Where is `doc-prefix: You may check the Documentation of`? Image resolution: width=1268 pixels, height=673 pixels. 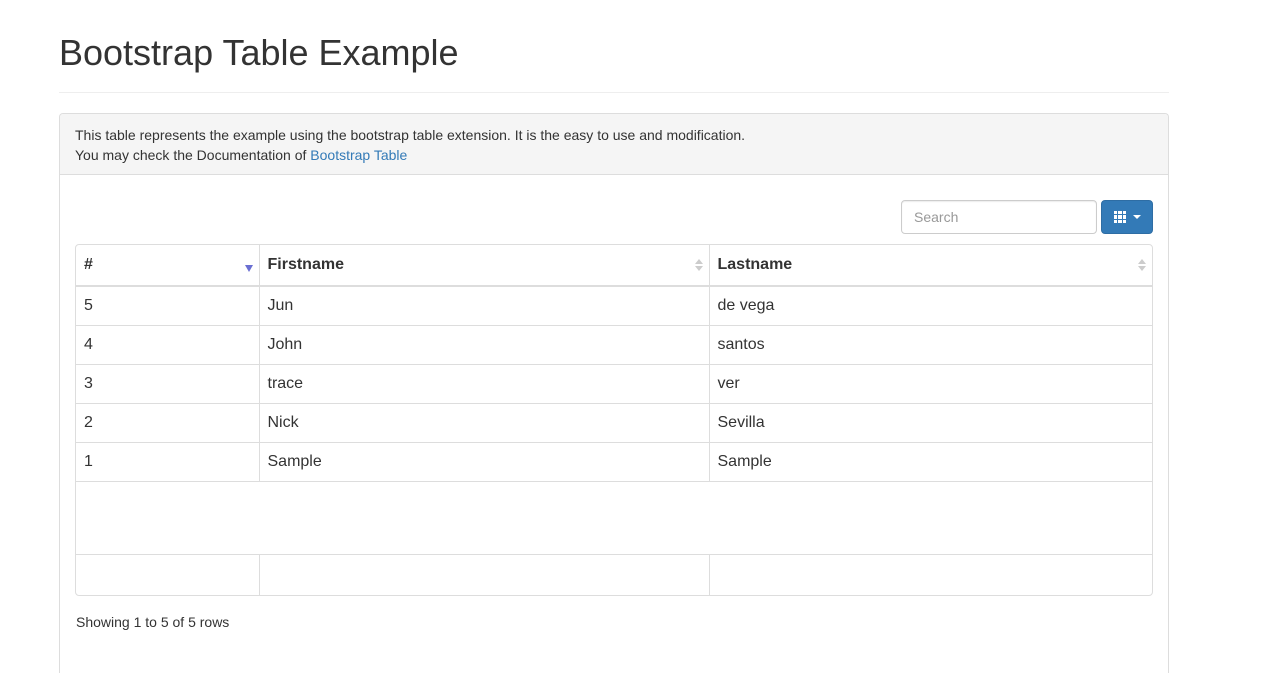 doc-prefix: You may check the Documentation of is located at coordinates (193, 155).